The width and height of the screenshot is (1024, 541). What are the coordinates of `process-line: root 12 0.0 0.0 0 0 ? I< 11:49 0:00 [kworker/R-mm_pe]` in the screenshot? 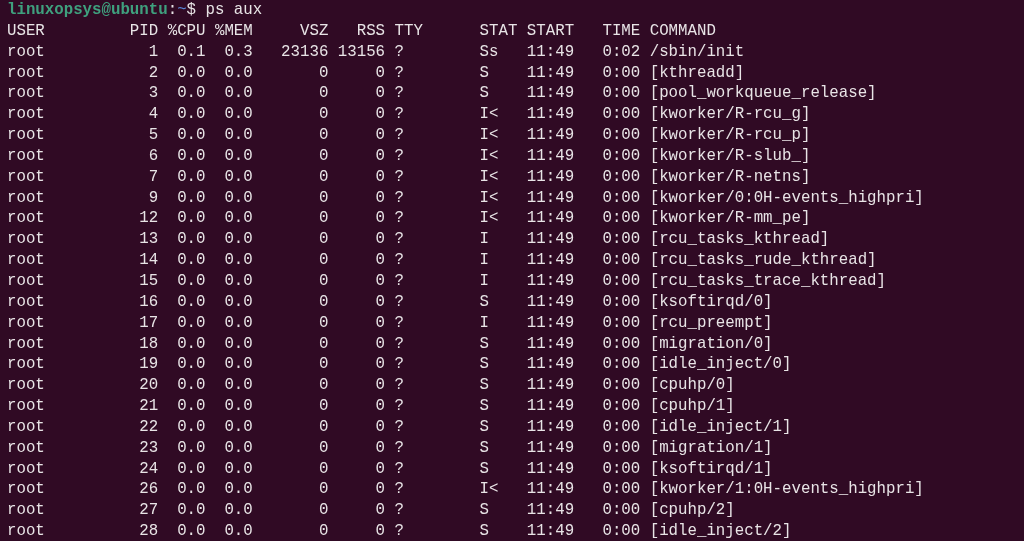 It's located at (409, 219).